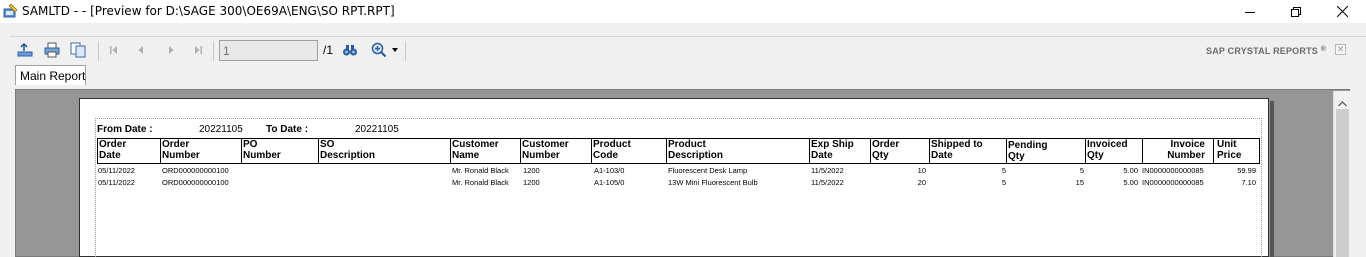 The width and height of the screenshot is (1366, 257). Describe the element at coordinates (1246, 170) in the screenshot. I see `cell-unit-price: 59.99` at that location.